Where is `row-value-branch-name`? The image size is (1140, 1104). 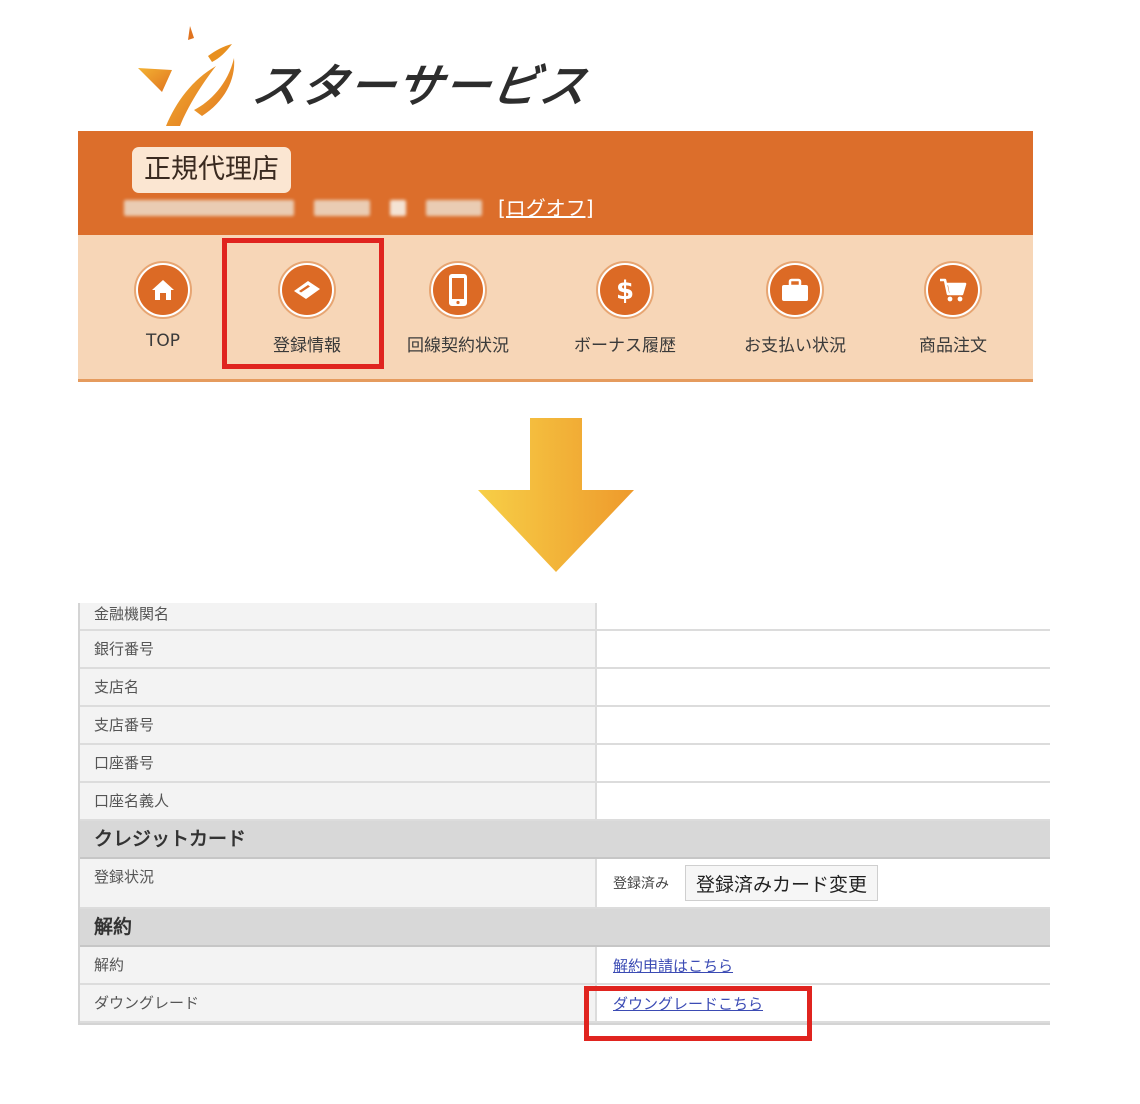 row-value-branch-name is located at coordinates (823, 687).